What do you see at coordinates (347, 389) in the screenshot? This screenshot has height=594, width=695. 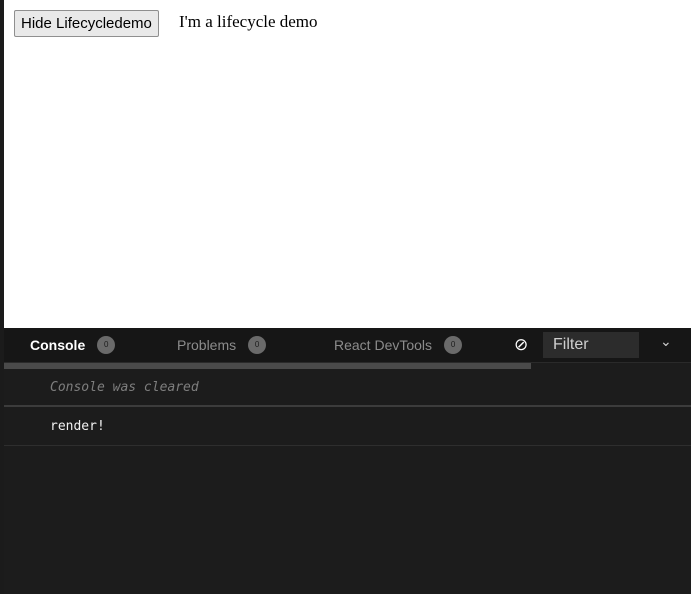 I see `console-line: Console was cleared` at bounding box center [347, 389].